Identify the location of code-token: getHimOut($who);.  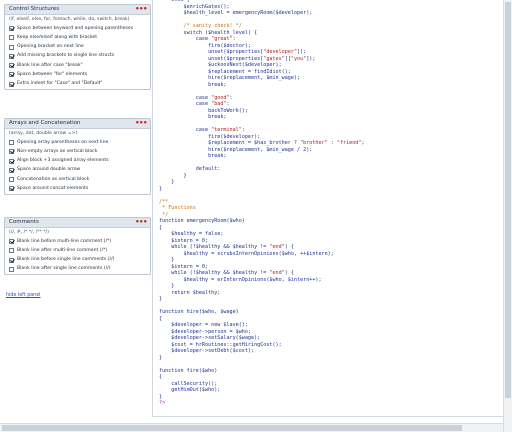
(190, 390).